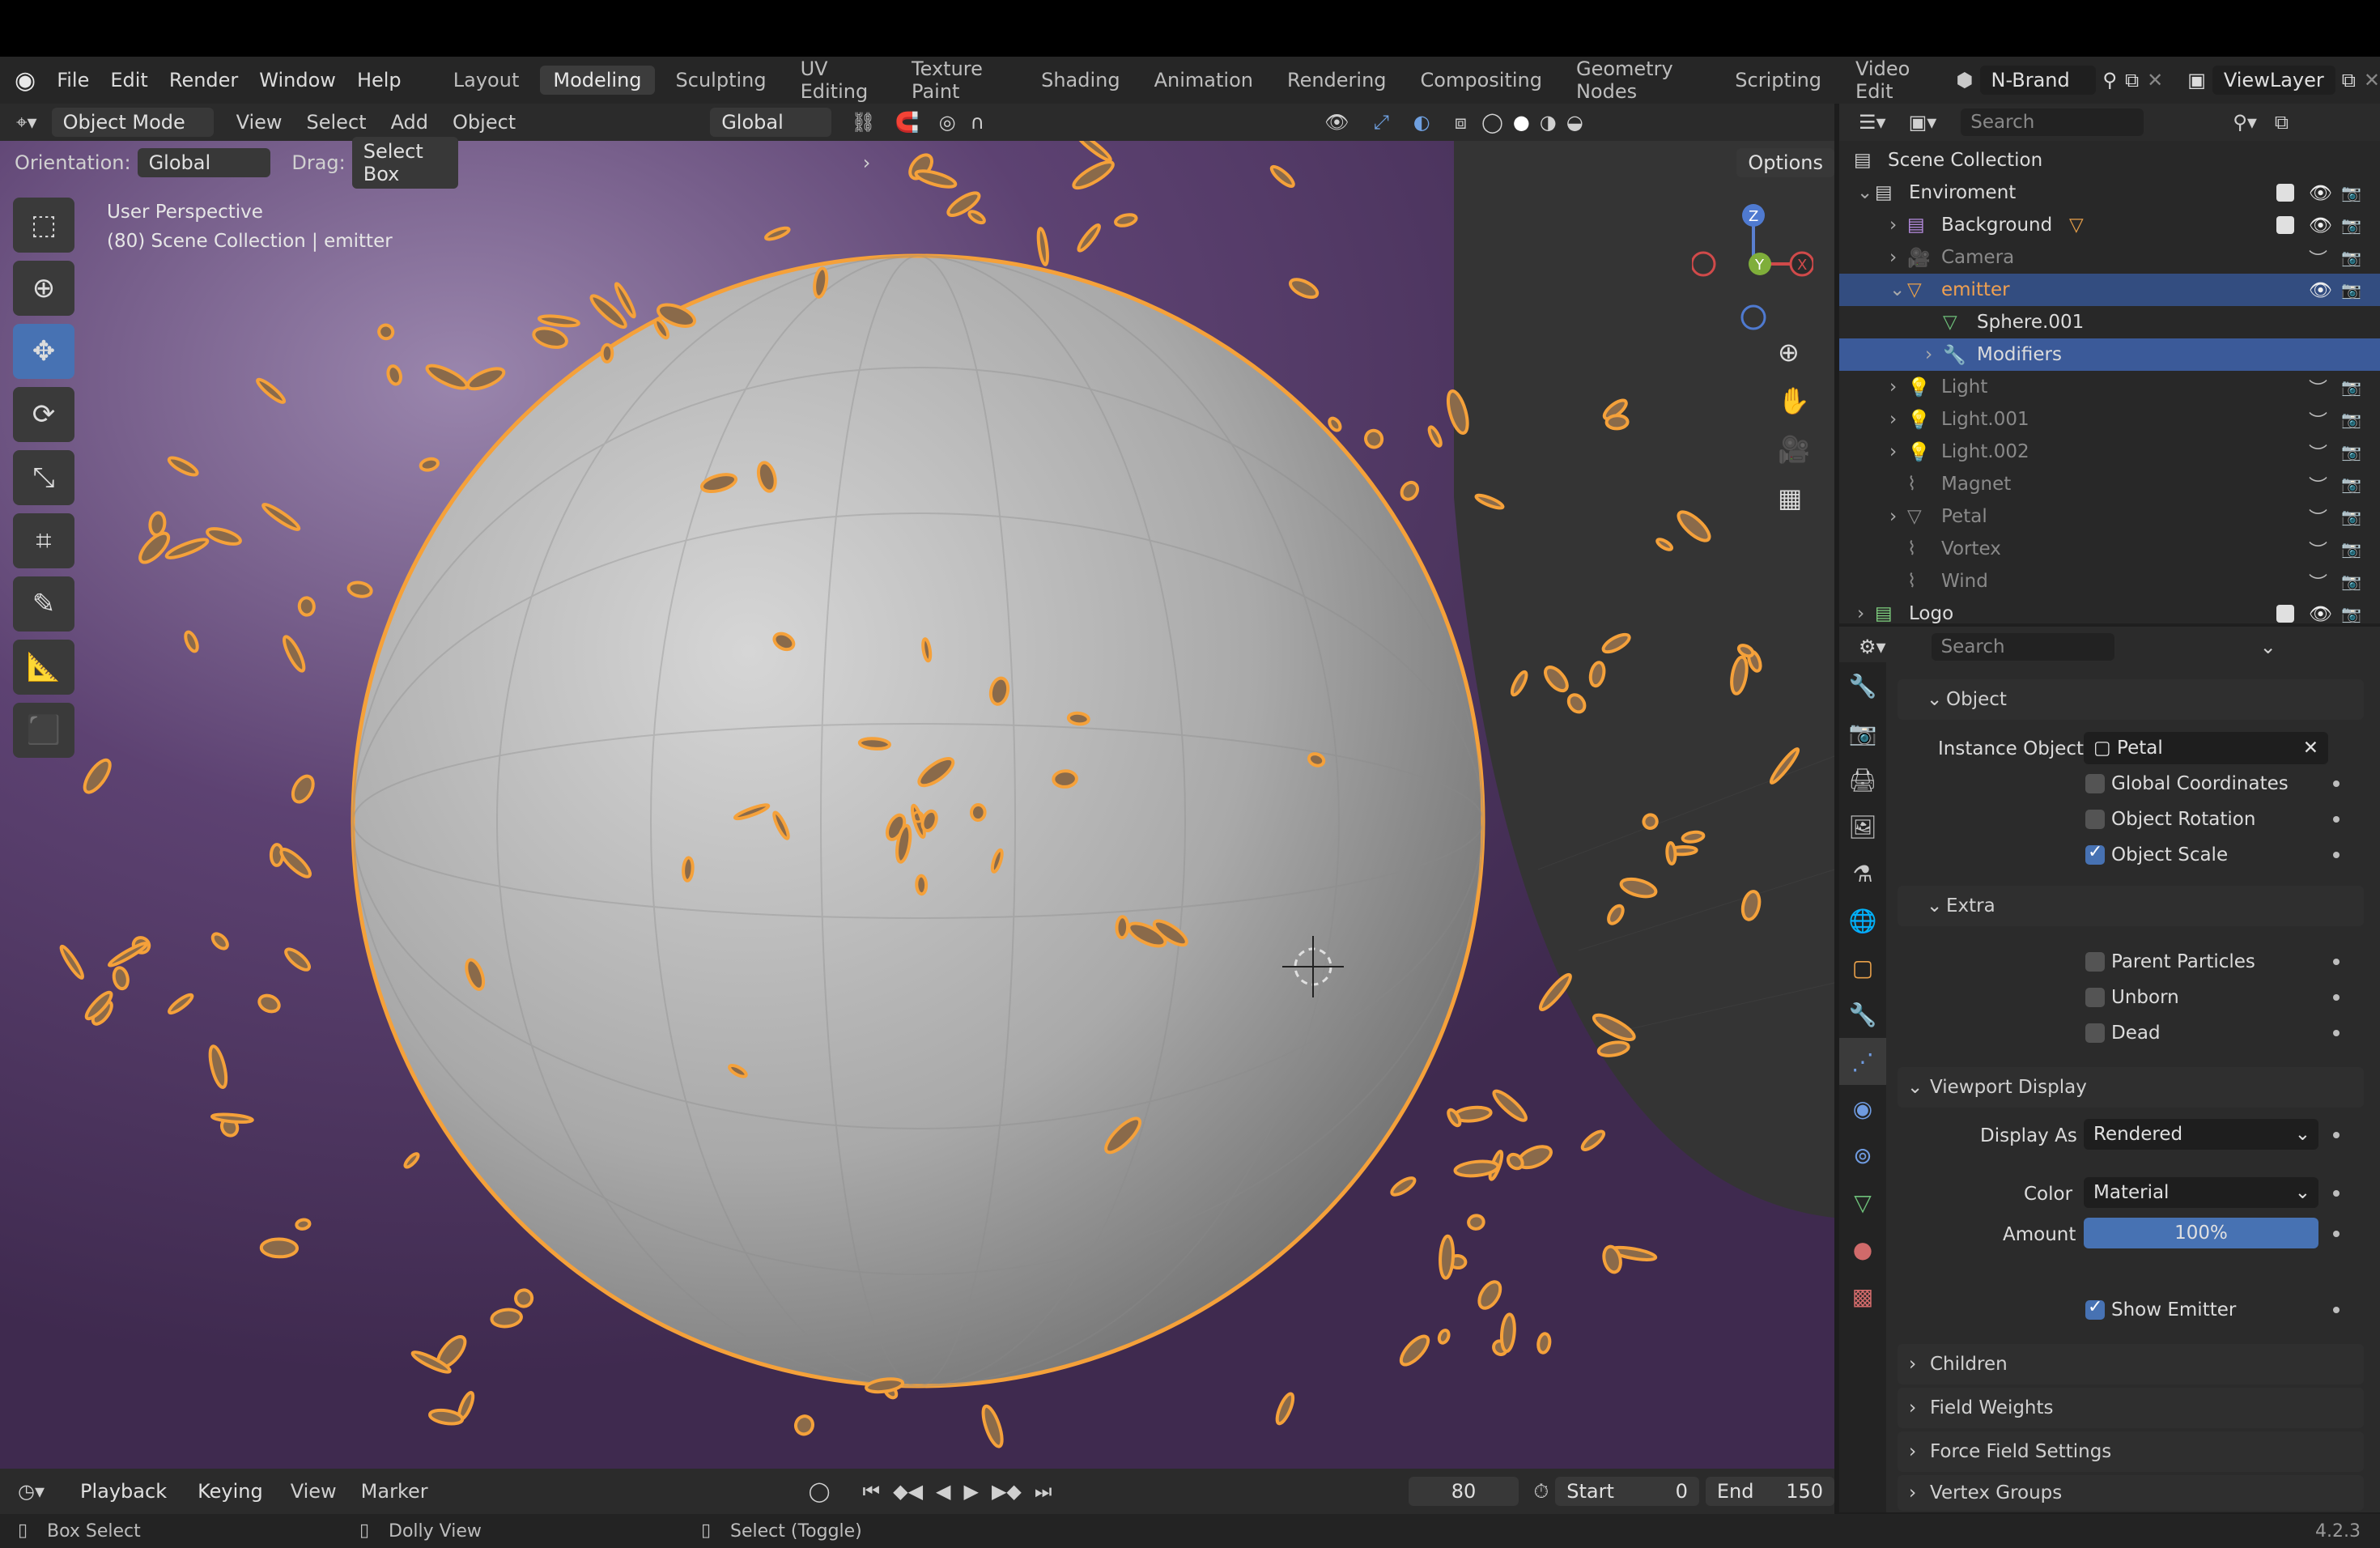  Describe the element at coordinates (43, 478) in the screenshot. I see `scale-tool-icon: ⤡` at that location.